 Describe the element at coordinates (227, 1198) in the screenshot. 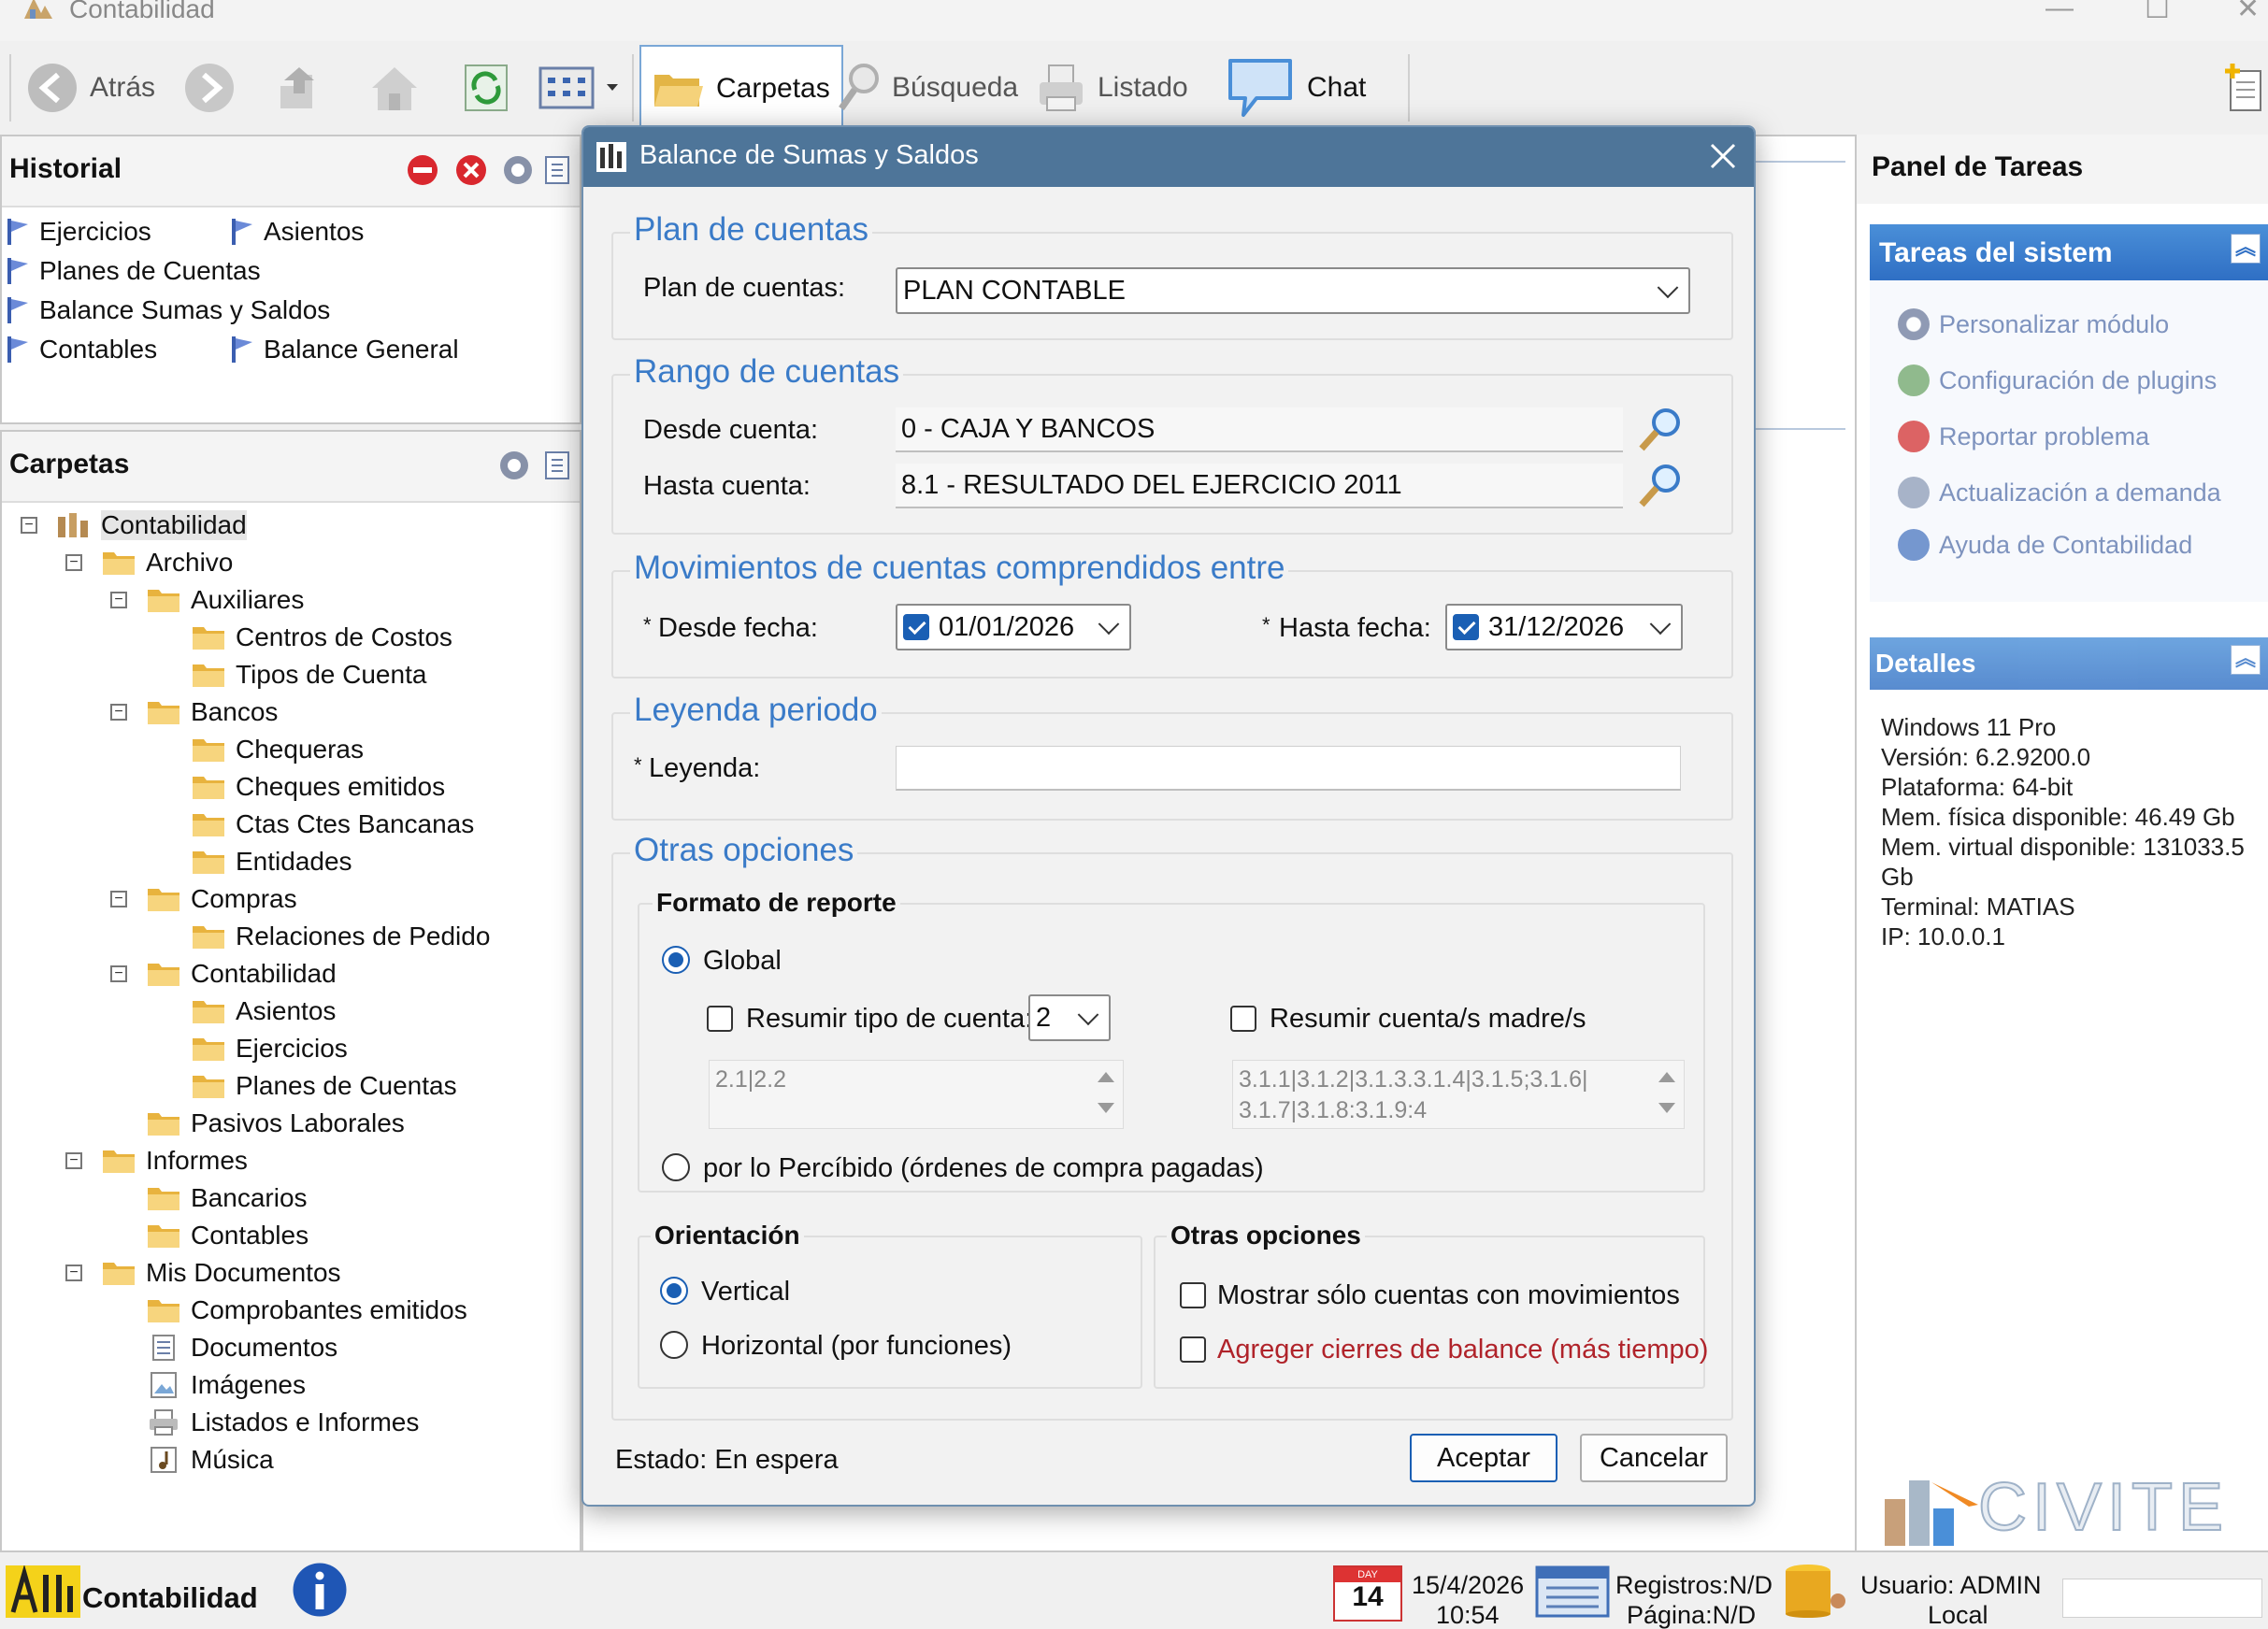

I see `tree-node-bancarios: Bancarios` at that location.